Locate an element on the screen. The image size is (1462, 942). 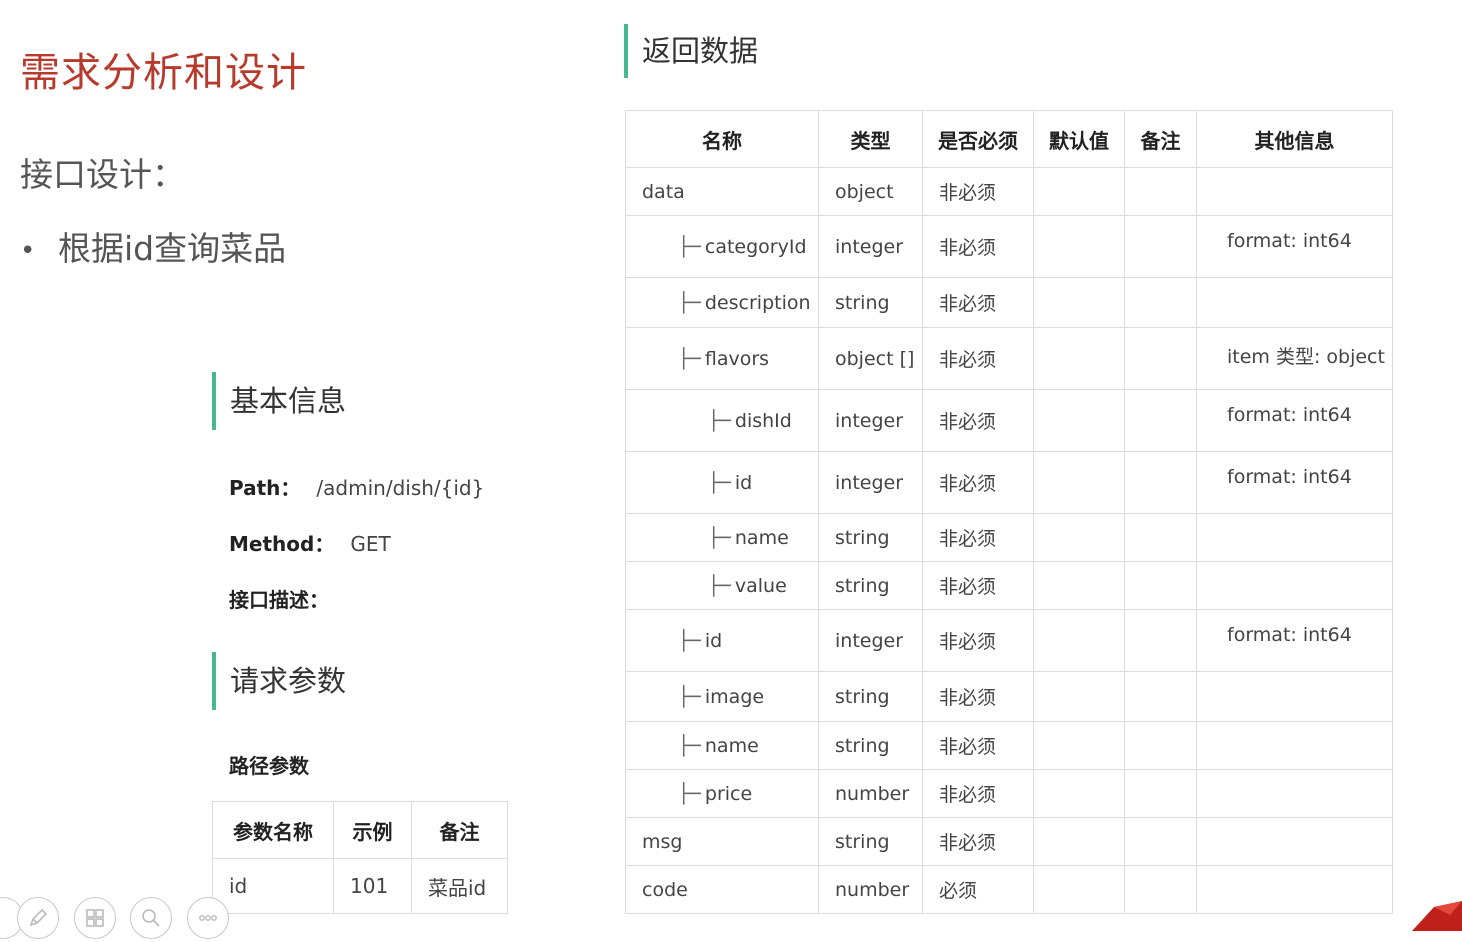
pen-icon is located at coordinates (38, 918).